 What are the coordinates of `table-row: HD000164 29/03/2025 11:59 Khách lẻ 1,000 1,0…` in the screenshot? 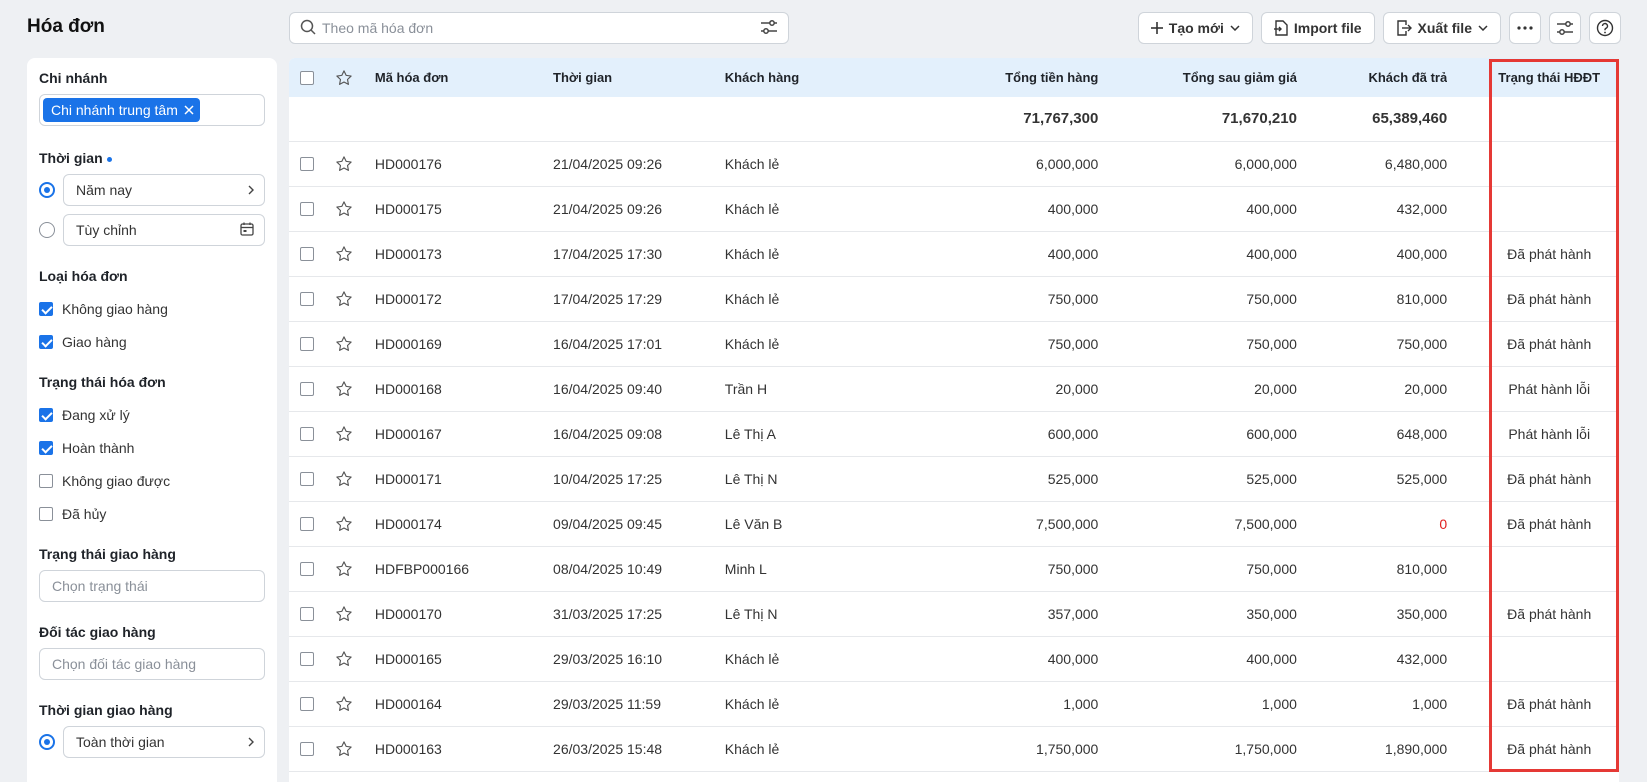 It's located at (954, 703).